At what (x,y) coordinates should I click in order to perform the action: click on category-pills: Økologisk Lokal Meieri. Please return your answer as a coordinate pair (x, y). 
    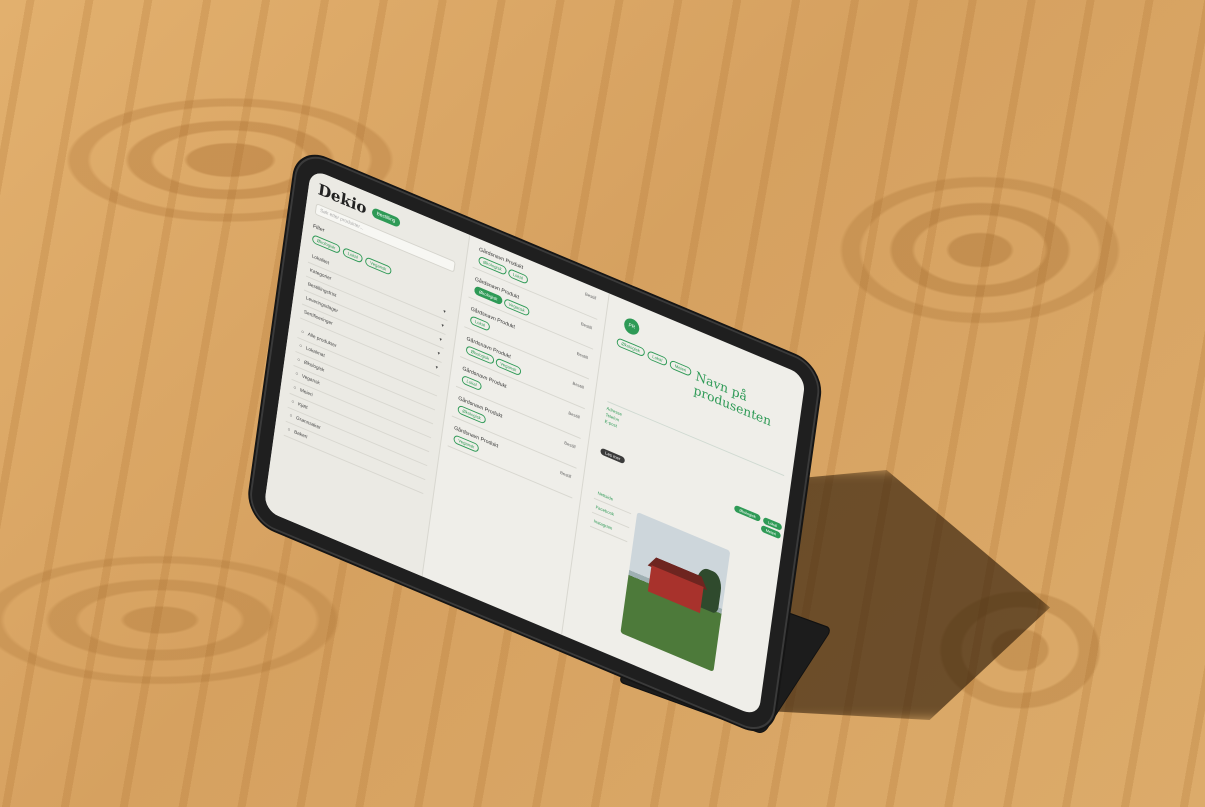
    Looking at the image, I should click on (754, 521).